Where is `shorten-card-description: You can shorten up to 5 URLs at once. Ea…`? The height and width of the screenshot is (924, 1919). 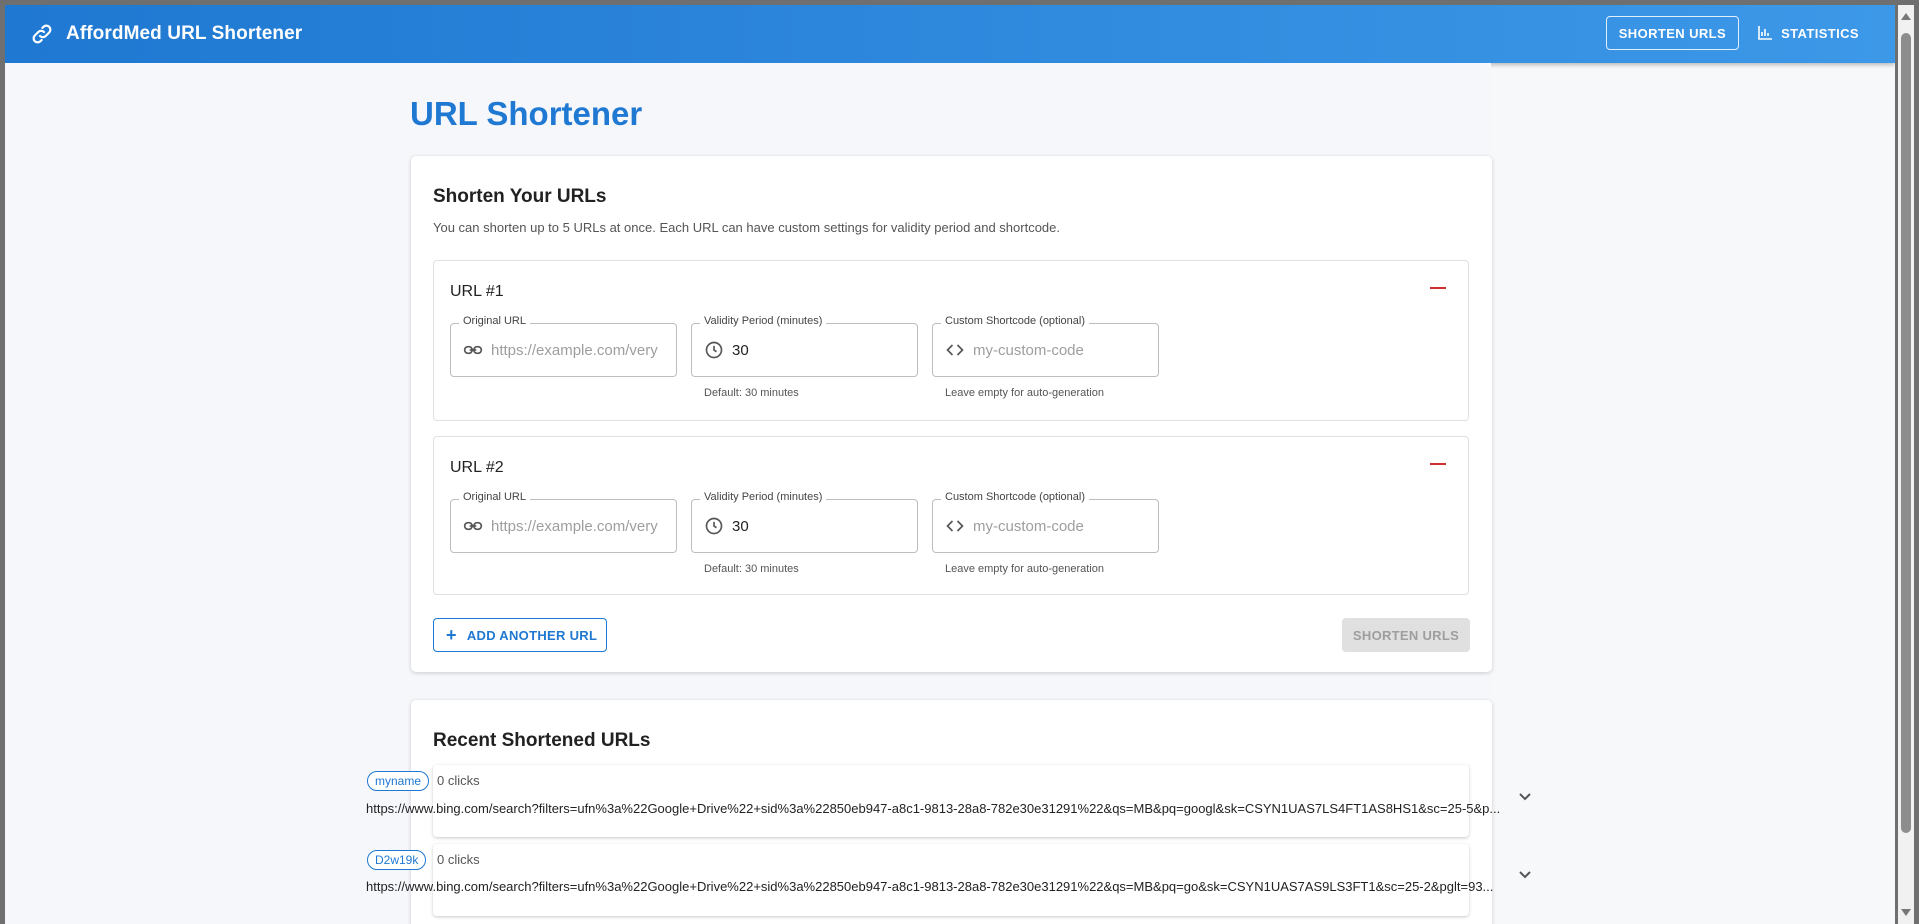 shorten-card-description: You can shorten up to 5 URLs at once. Ea… is located at coordinates (747, 227).